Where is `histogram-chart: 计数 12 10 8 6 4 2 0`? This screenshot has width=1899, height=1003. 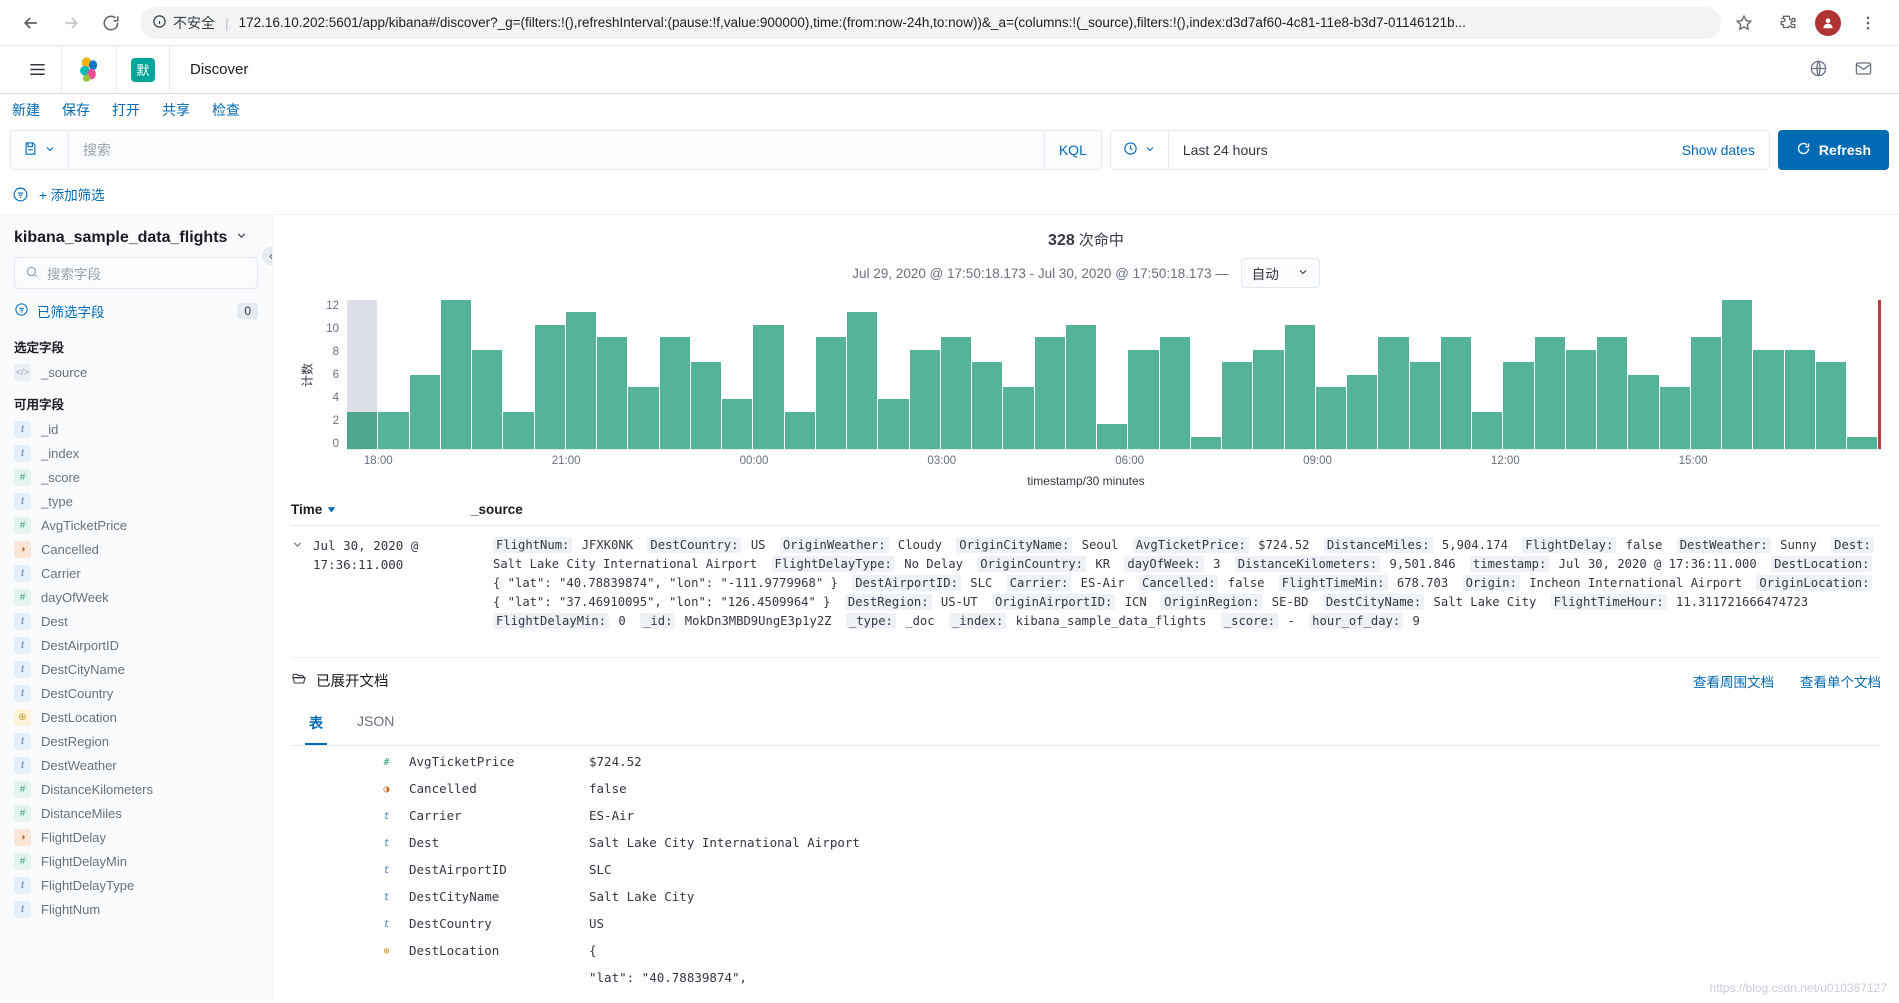 histogram-chart: 计数 12 10 8 6 4 2 0 is located at coordinates (1086, 375).